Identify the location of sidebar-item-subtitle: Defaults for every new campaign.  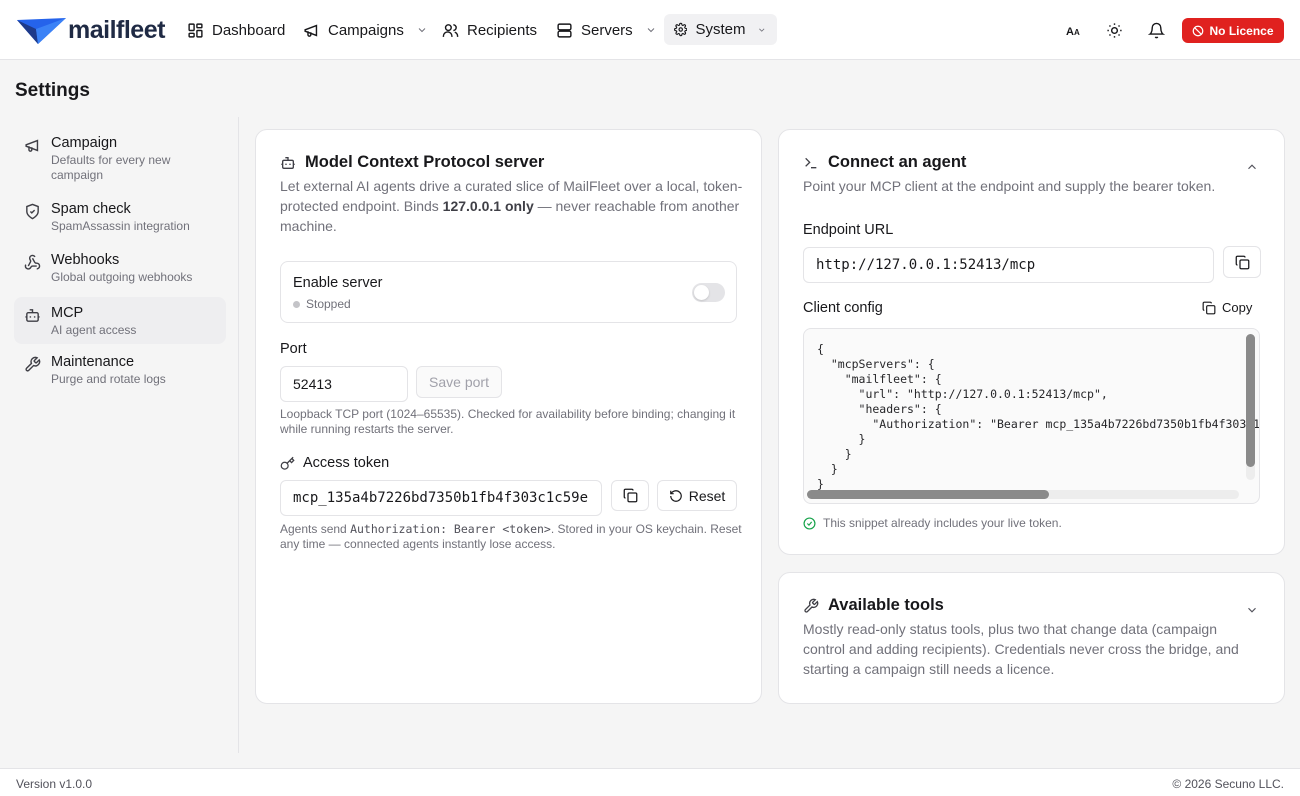
(111, 167).